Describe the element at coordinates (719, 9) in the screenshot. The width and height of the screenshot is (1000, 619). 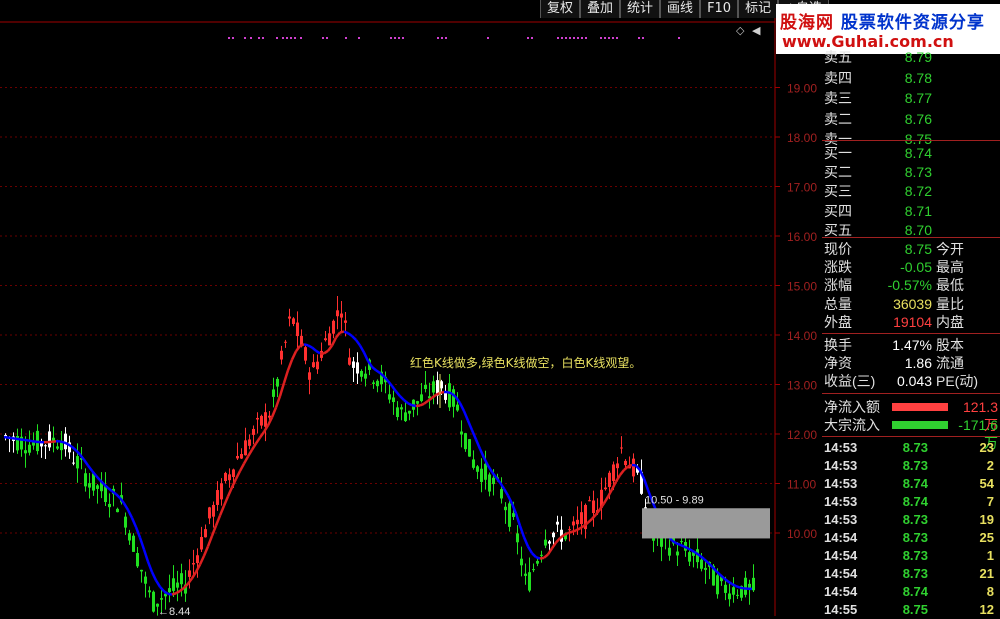
I see `f10-button: F10` at that location.